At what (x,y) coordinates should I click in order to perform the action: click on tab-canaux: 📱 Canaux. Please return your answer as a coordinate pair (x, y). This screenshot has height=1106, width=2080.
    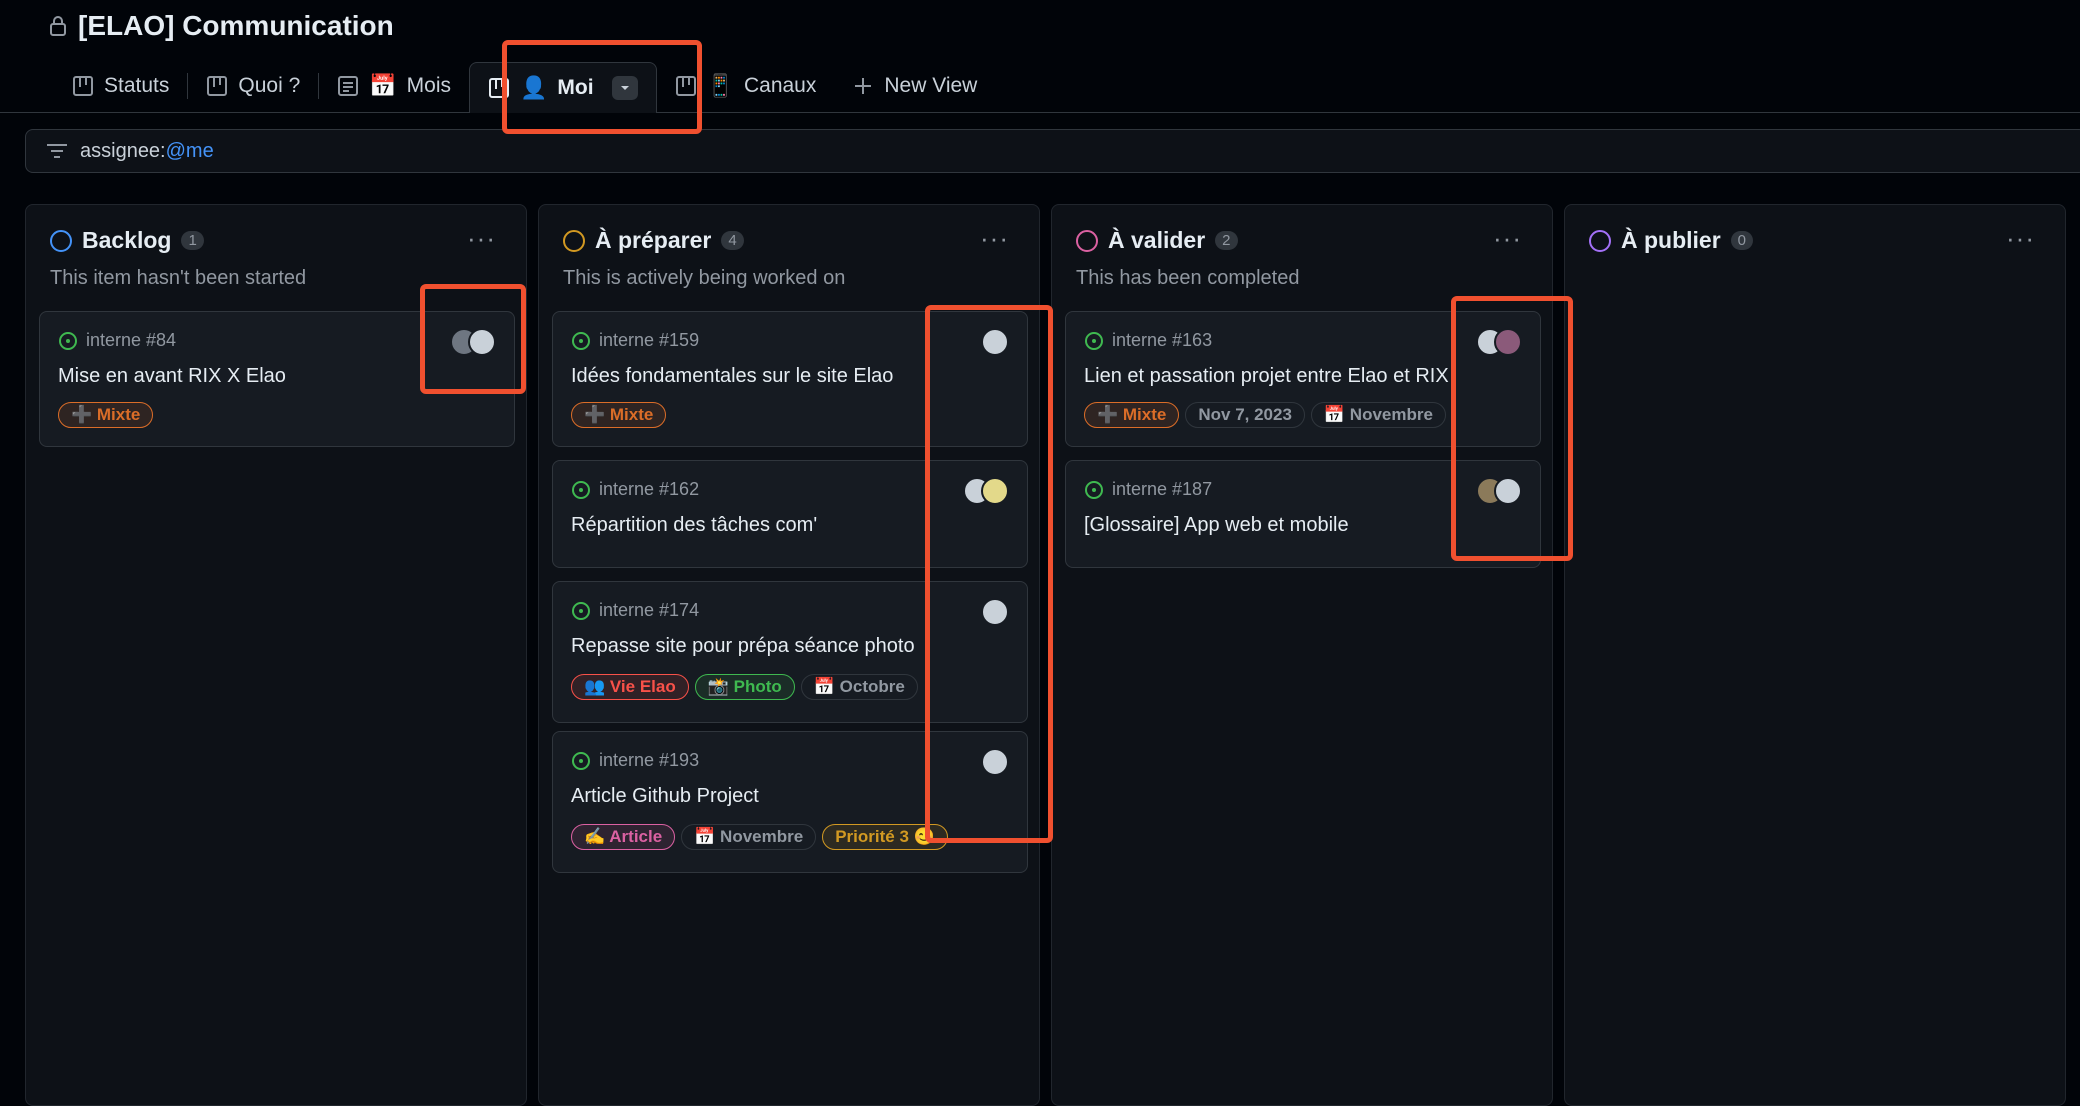
    Looking at the image, I should click on (746, 86).